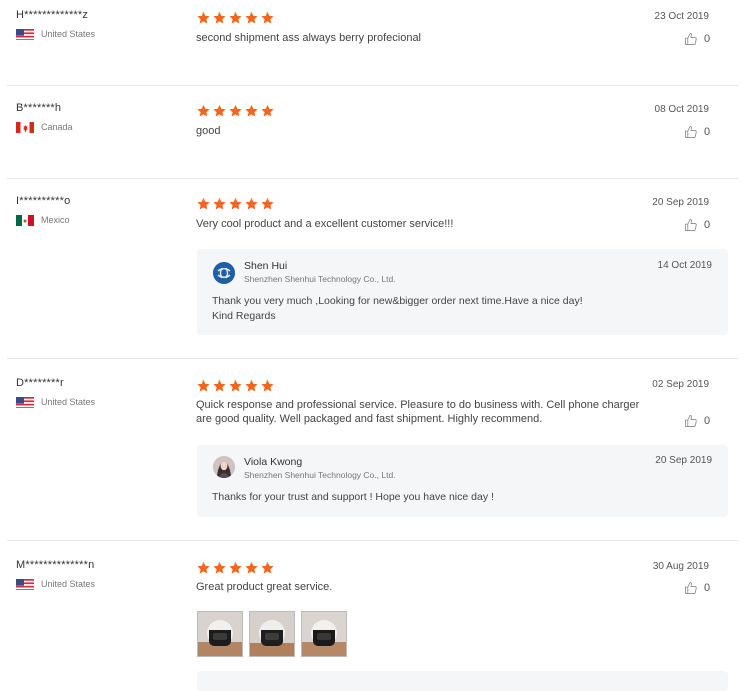 The height and width of the screenshot is (691, 750). Describe the element at coordinates (264, 587) in the screenshot. I see `review-text: Great product great service.` at that location.